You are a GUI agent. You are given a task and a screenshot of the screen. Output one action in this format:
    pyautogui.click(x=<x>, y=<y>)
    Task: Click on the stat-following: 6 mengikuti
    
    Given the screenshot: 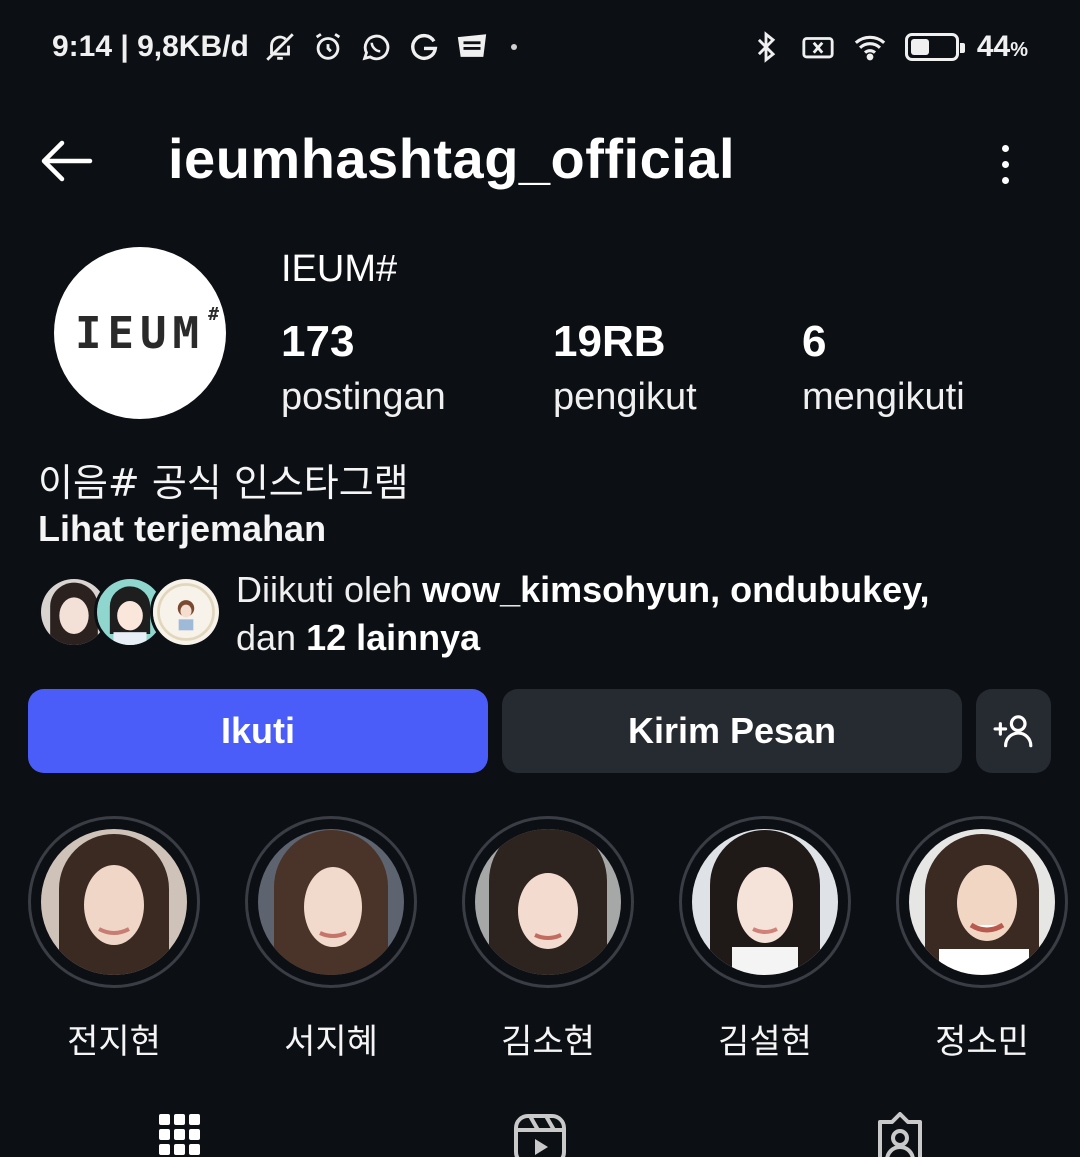 What is the action you would take?
    pyautogui.click(x=883, y=368)
    